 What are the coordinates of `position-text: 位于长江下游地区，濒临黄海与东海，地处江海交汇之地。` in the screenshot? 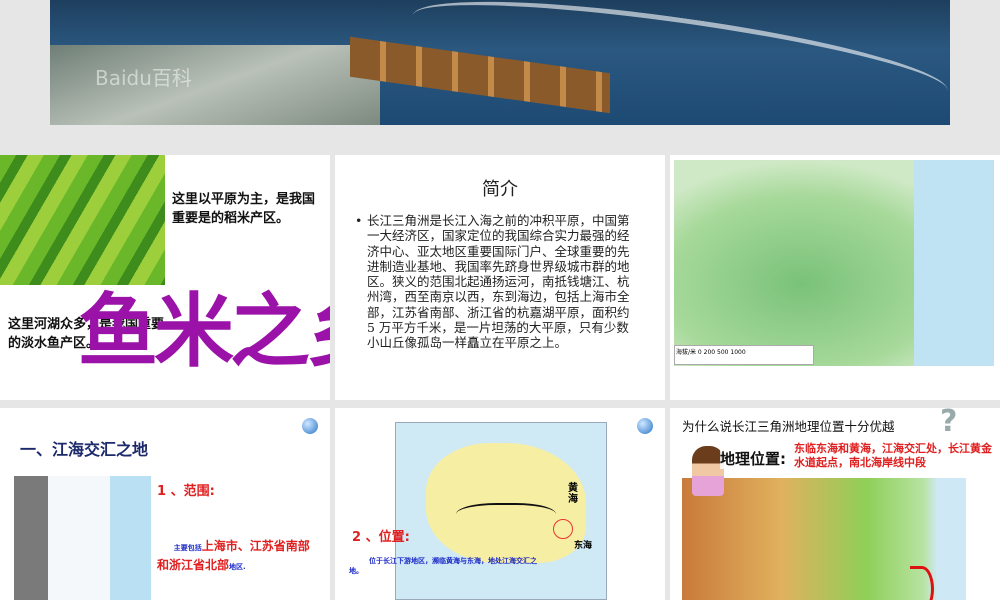 It's located at (443, 566).